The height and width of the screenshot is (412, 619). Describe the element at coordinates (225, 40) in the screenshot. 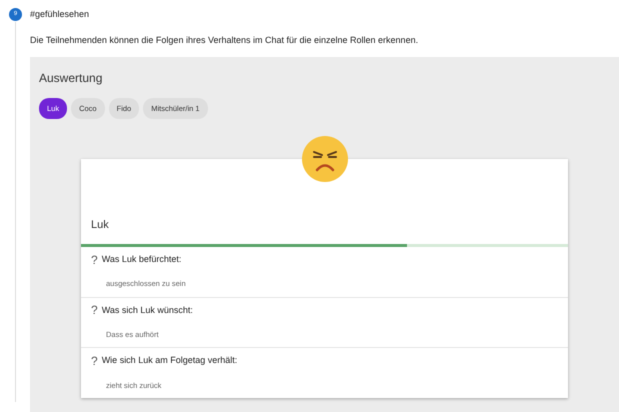

I see `description-text: Die Teilnehmenden können die Folgen ihres Verhaltens im Chat für die einzelne Rollen erkennen.` at that location.